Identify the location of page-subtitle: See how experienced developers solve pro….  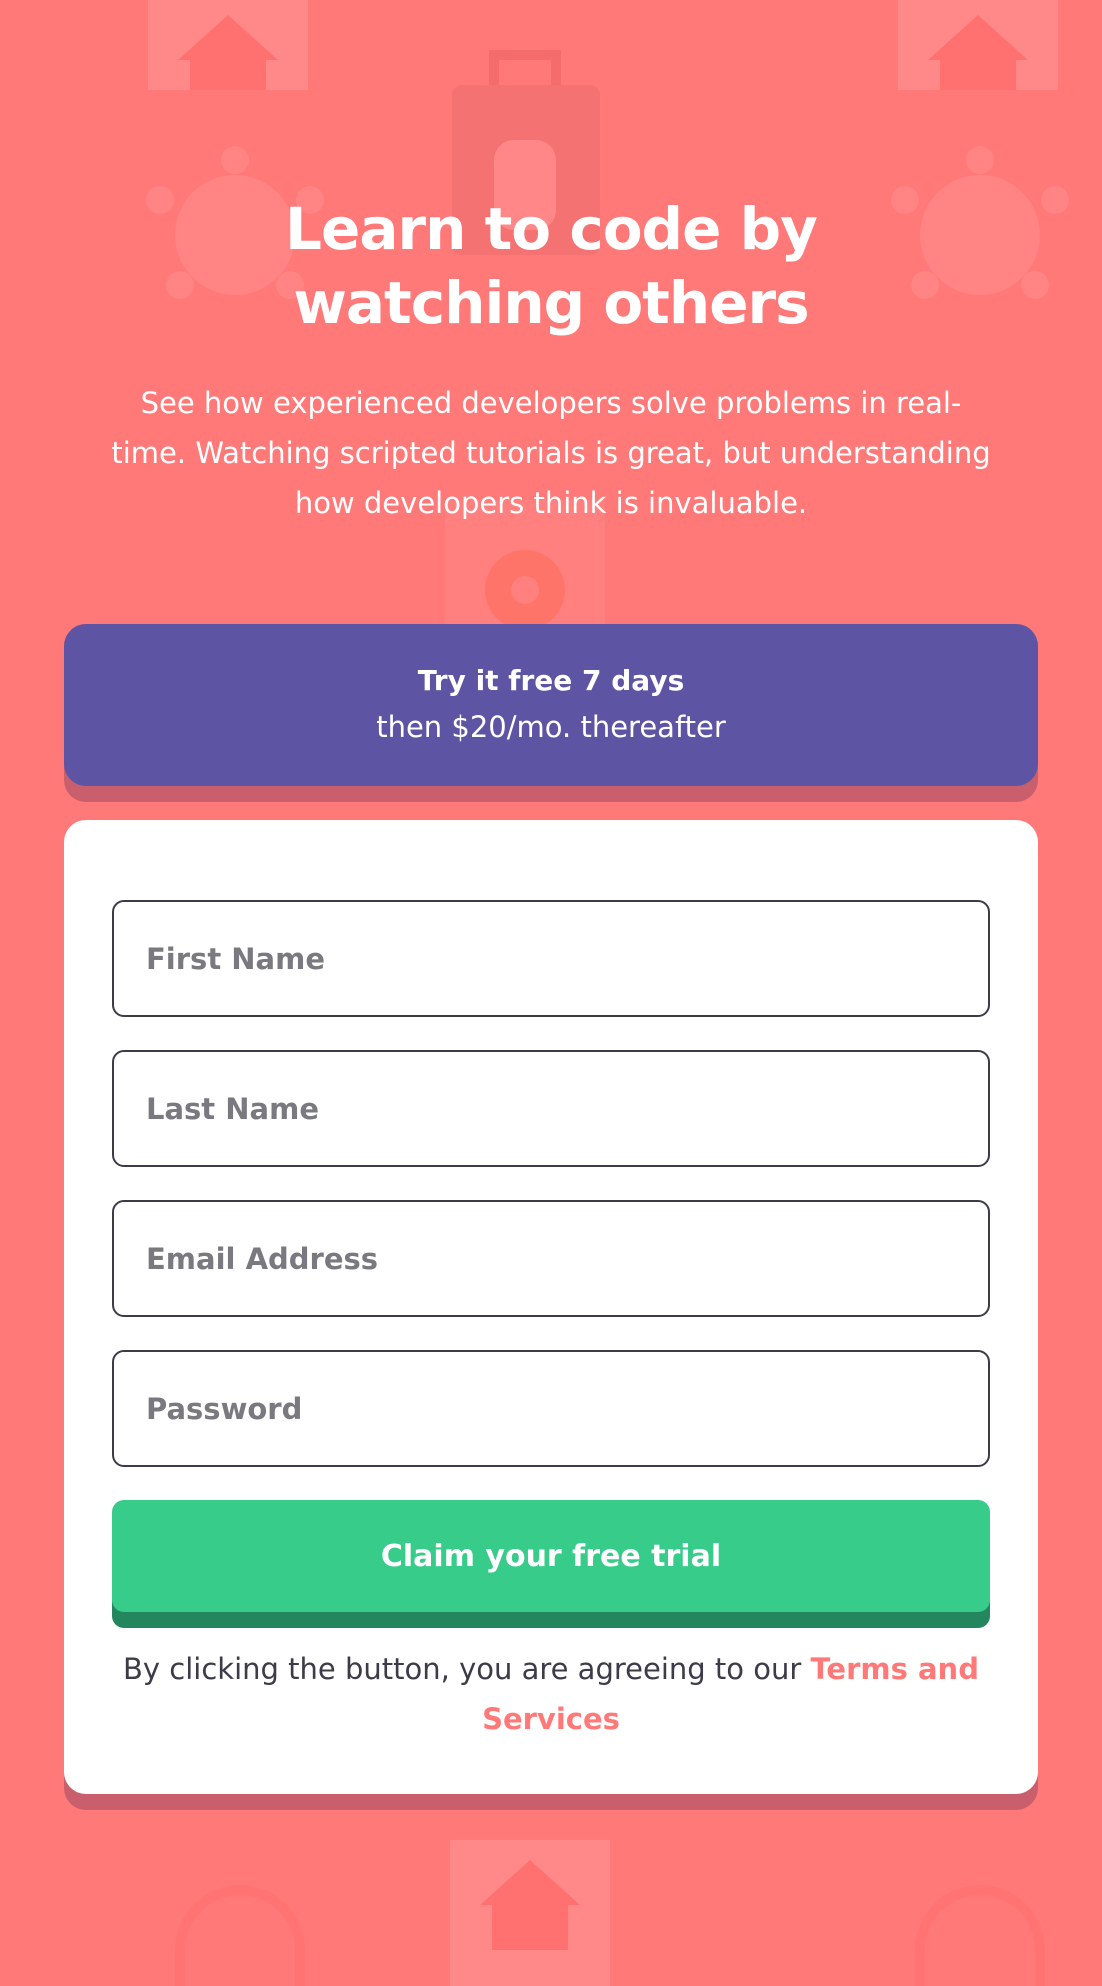
(551, 453).